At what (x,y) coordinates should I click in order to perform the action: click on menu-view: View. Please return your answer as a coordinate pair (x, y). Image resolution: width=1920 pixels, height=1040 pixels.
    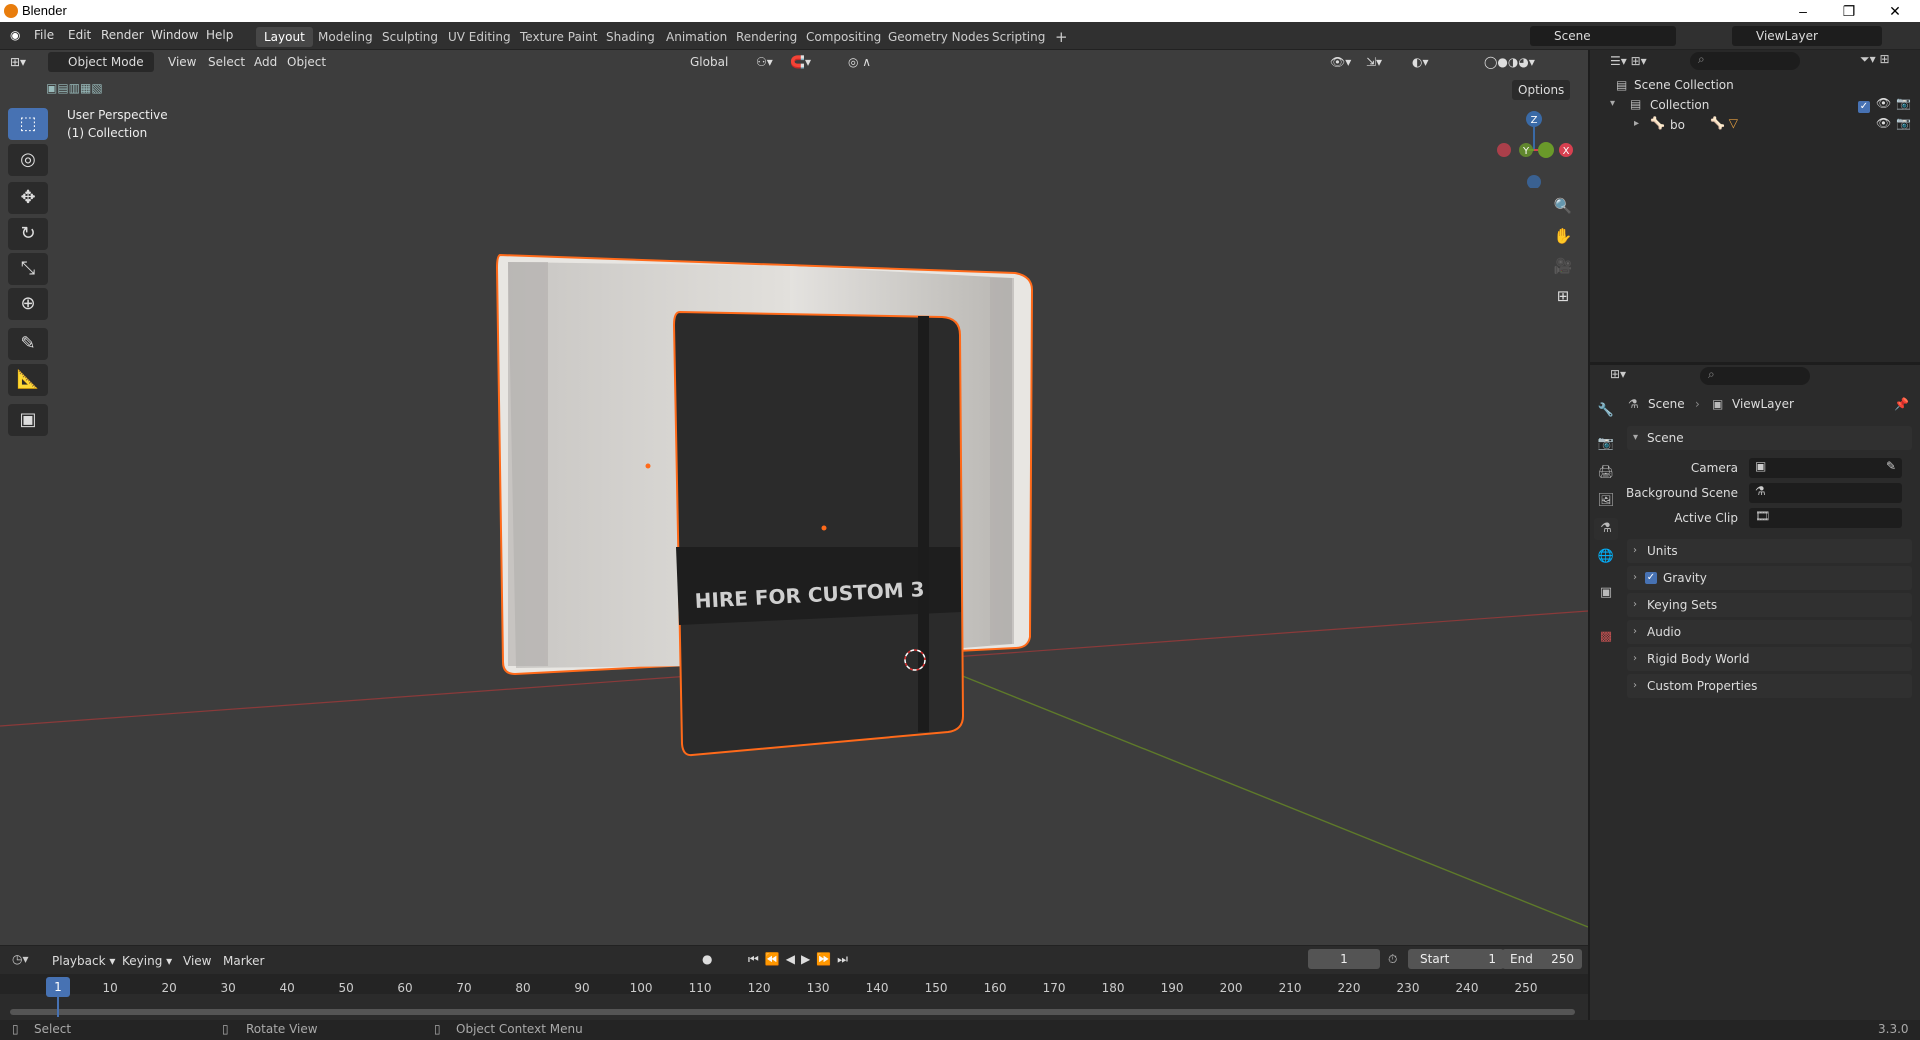
    Looking at the image, I should click on (182, 62).